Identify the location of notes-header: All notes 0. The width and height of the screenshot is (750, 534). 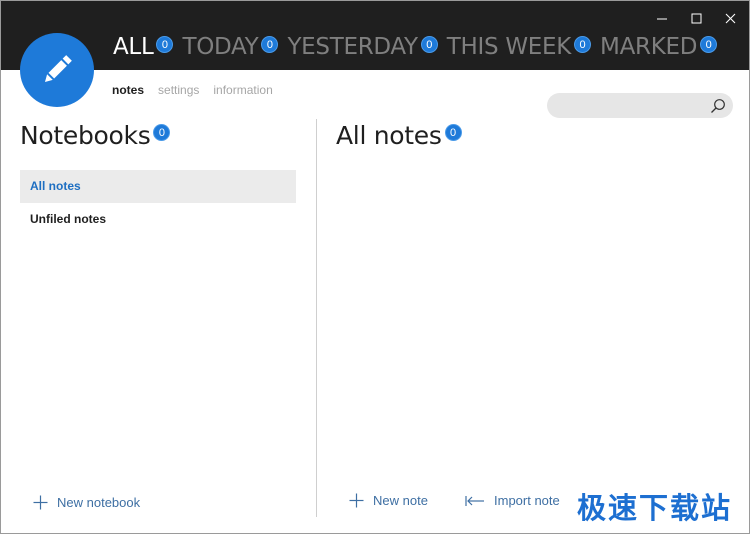
(399, 136).